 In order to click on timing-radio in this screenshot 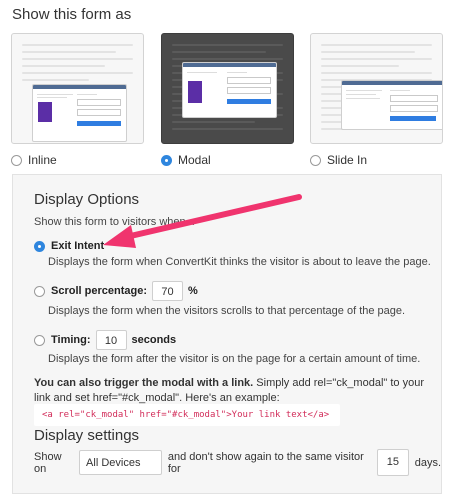, I will do `click(39, 340)`.